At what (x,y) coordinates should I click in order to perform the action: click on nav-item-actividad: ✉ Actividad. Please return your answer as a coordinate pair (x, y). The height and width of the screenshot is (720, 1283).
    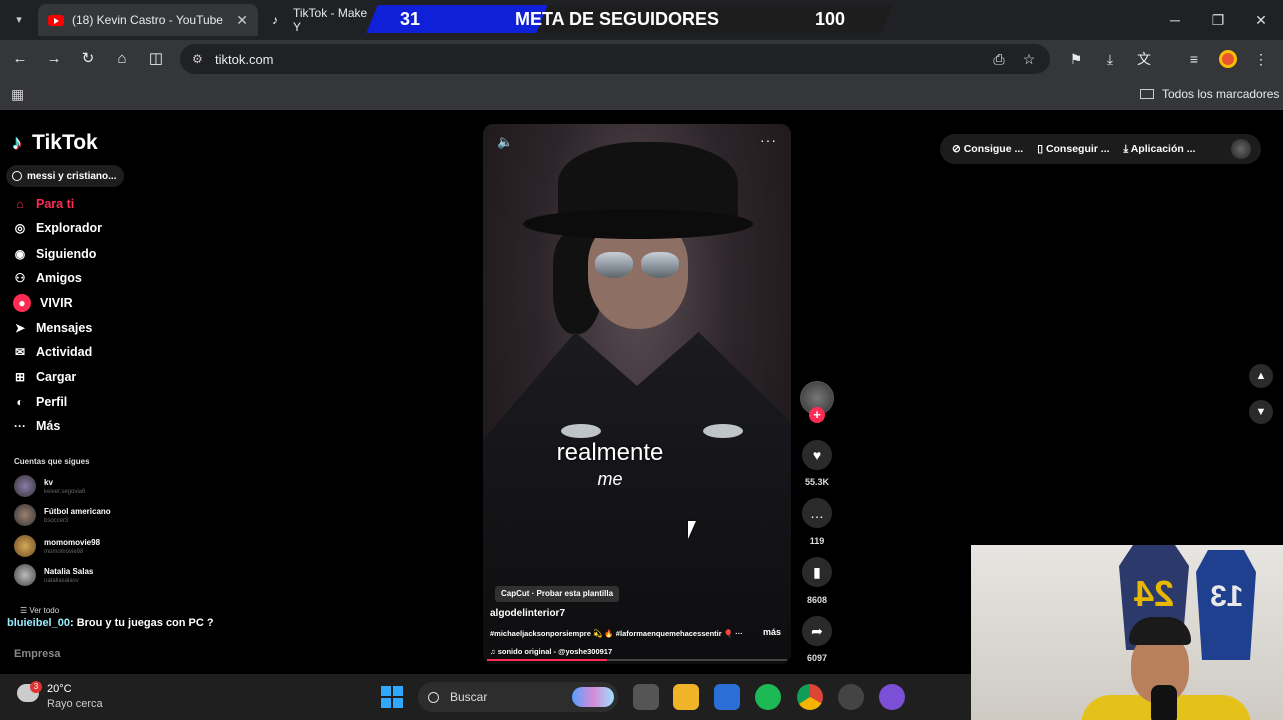
    Looking at the image, I should click on (52, 352).